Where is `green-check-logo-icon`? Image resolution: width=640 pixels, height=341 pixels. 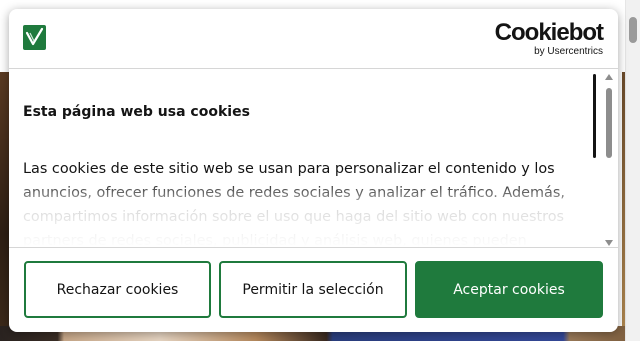
green-check-logo-icon is located at coordinates (34, 37).